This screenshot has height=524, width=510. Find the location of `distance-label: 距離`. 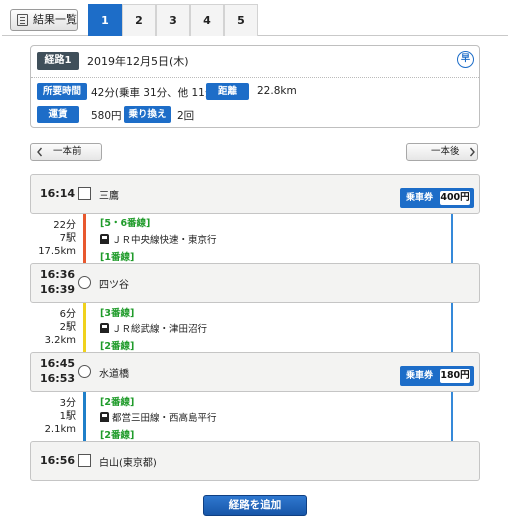

distance-label: 距離 is located at coordinates (227, 91).